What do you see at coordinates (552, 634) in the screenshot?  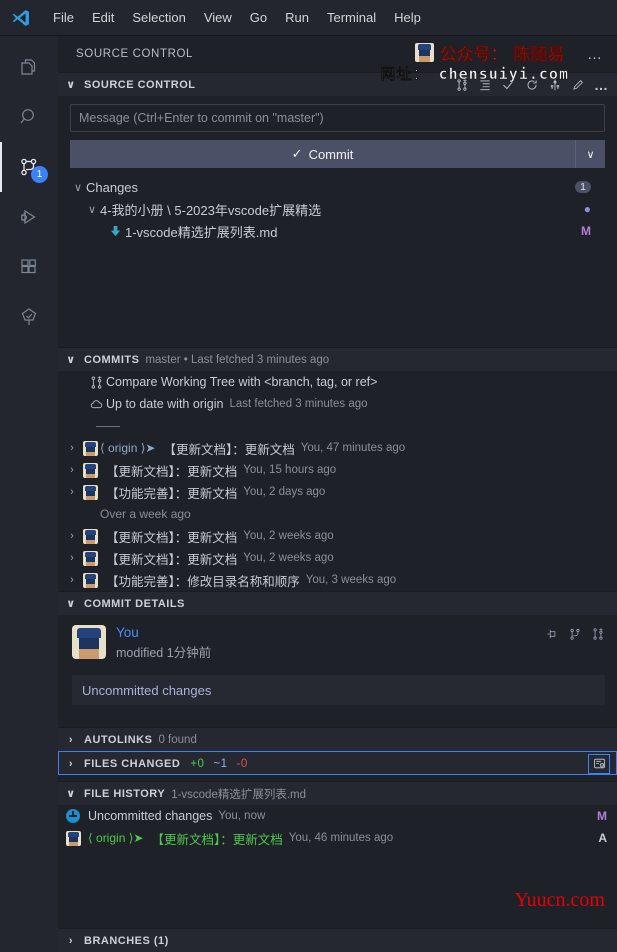 I see `pin-icon` at bounding box center [552, 634].